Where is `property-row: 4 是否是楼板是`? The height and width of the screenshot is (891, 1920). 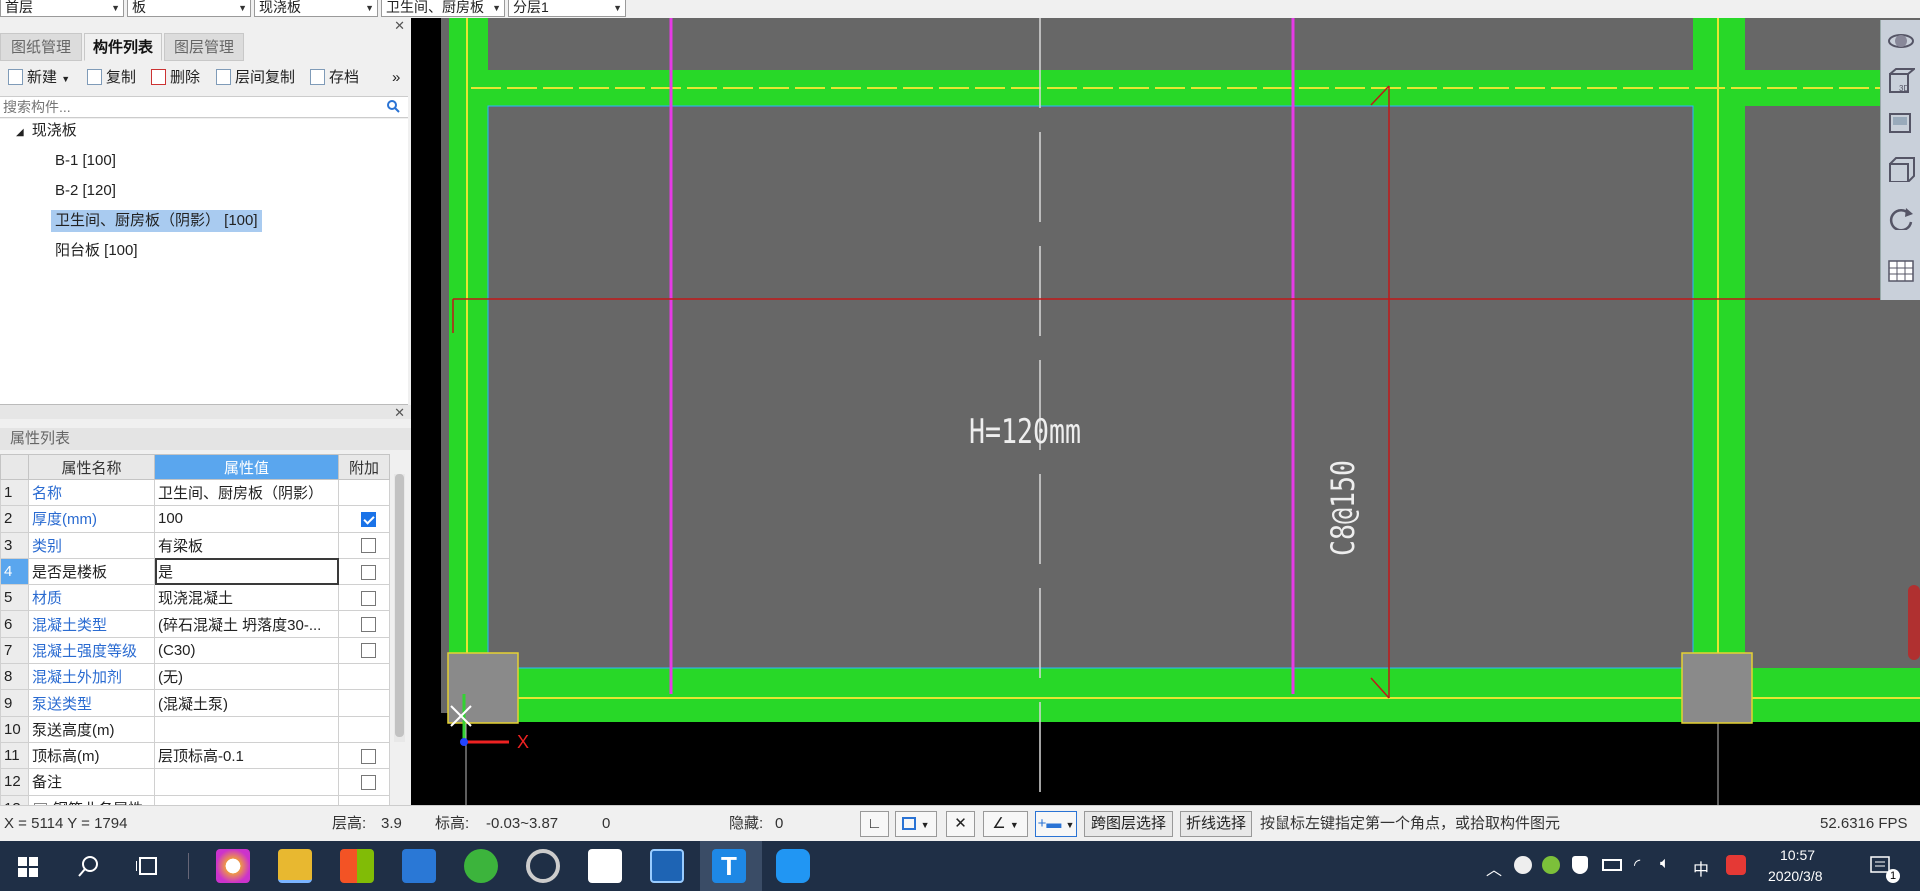 property-row: 4 是否是楼板是 is located at coordinates (195, 571).